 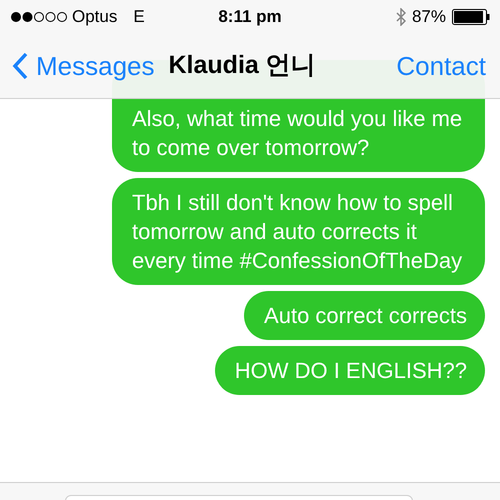 What do you see at coordinates (364, 315) in the screenshot?
I see `message-bubble: Auto correct corrects` at bounding box center [364, 315].